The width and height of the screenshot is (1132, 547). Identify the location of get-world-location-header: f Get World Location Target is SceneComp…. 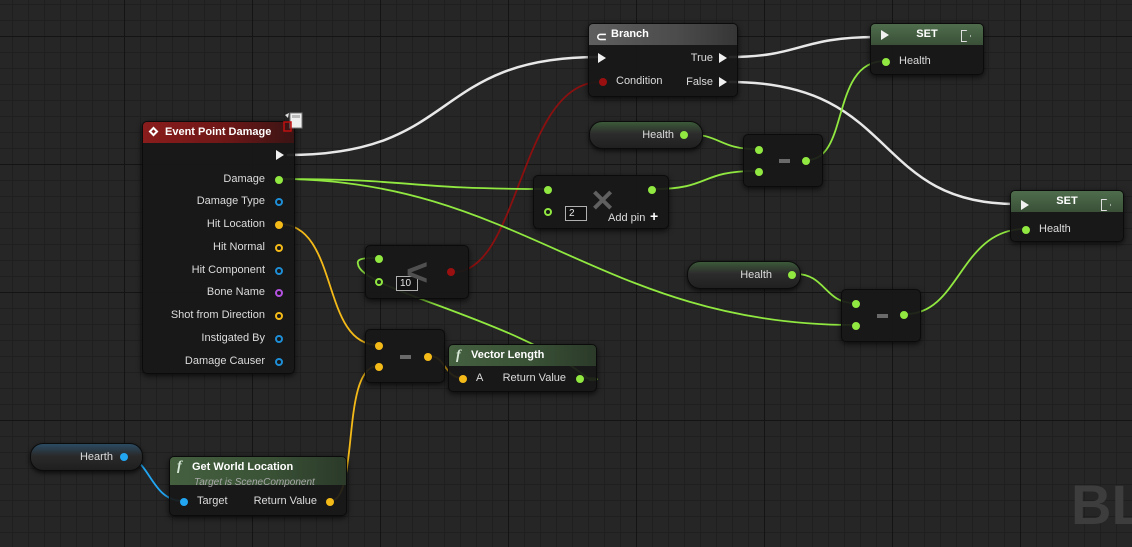
(258, 472).